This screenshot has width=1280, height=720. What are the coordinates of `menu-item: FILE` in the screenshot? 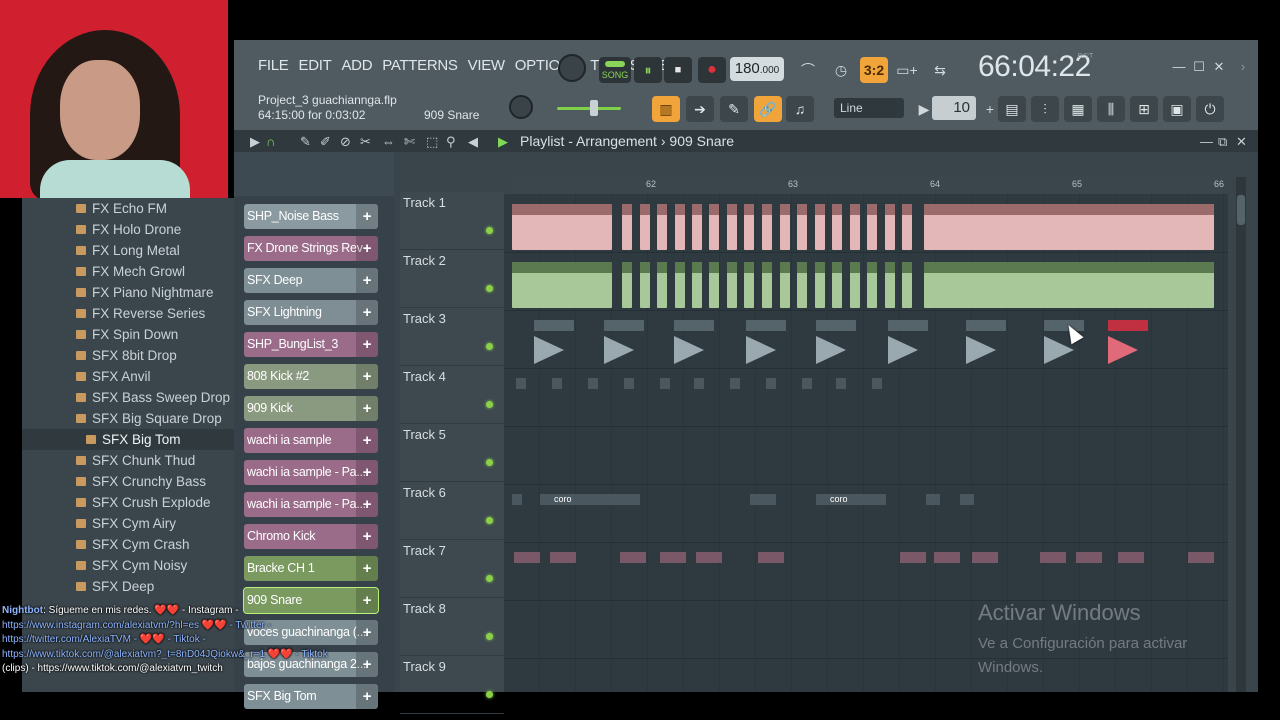 It's located at (273, 65).